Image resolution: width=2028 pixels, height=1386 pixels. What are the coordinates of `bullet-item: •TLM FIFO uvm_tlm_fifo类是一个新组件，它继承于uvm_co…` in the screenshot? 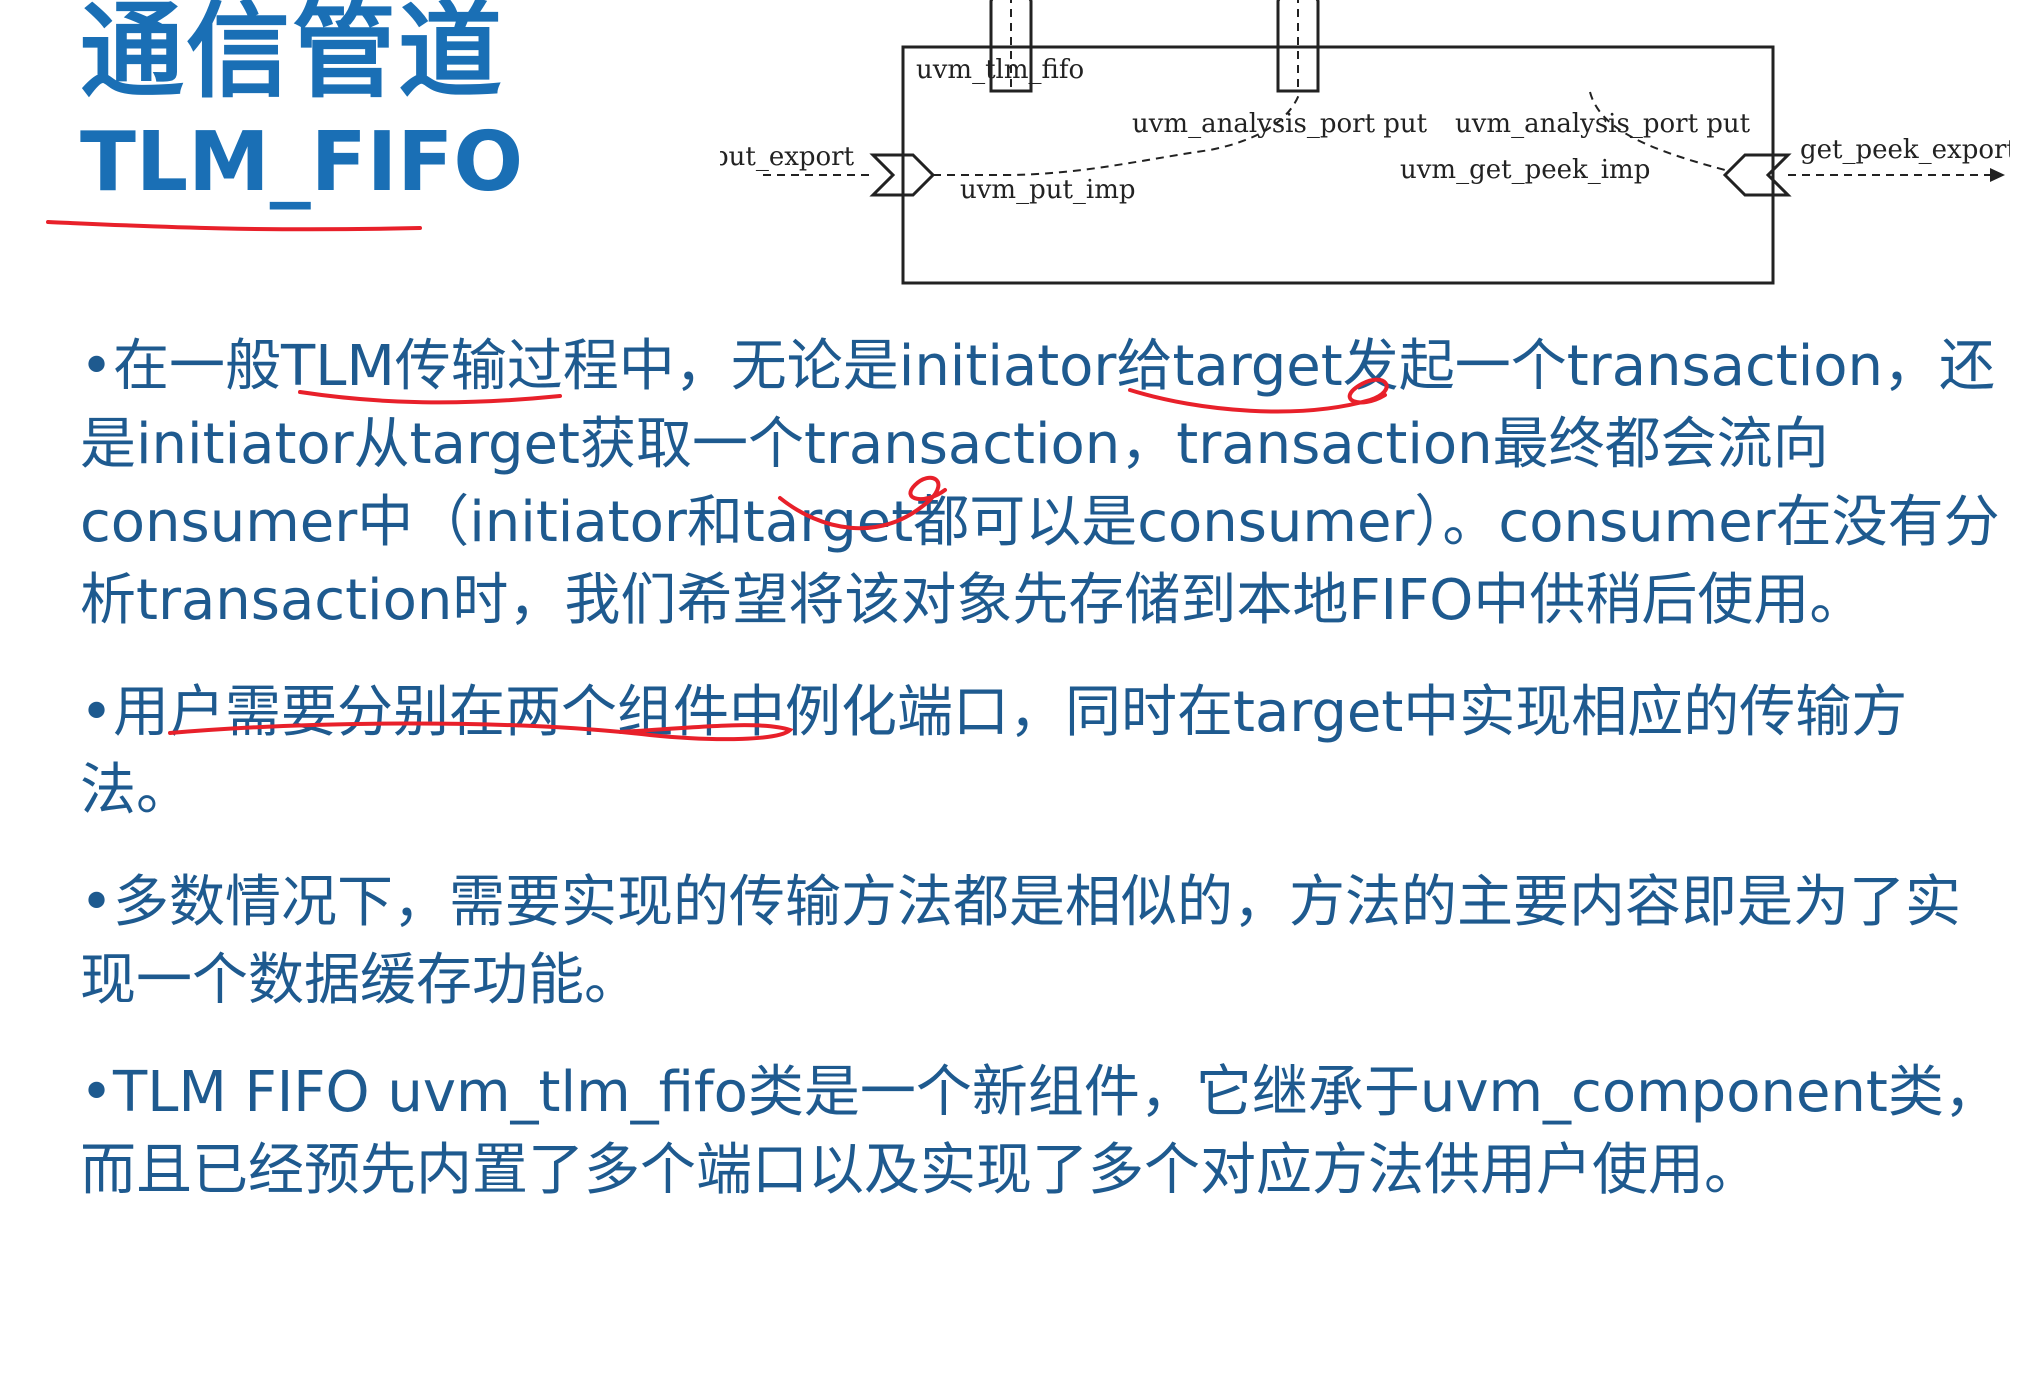 It's located at (1045, 1132).